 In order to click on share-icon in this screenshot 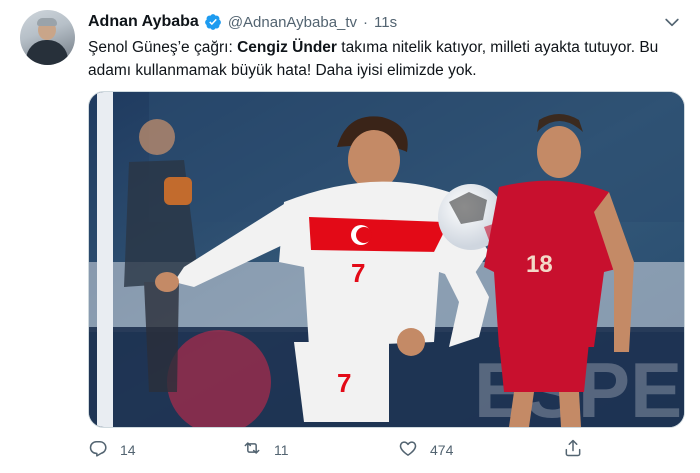, I will do `click(573, 450)`.